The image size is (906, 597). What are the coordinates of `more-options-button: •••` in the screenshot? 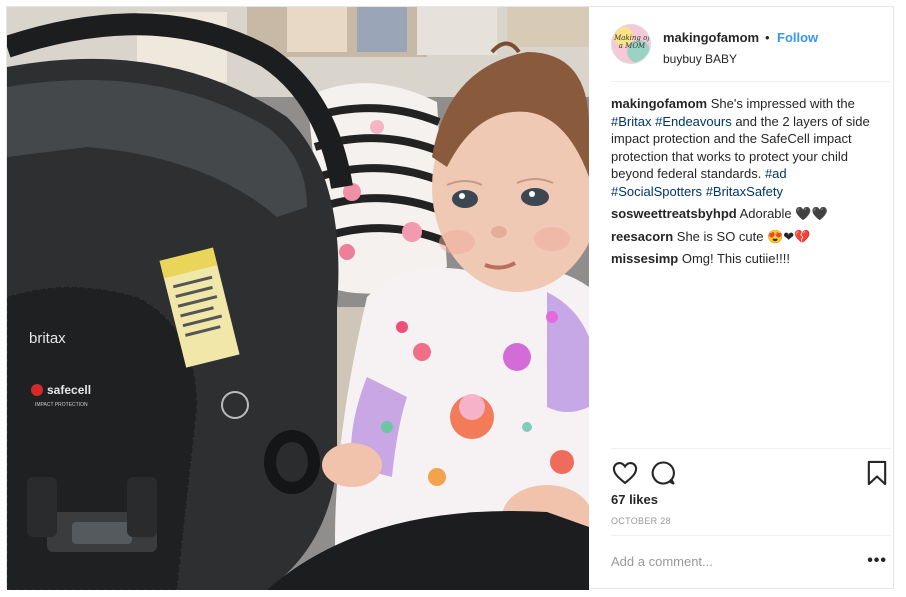 It's located at (877, 561).